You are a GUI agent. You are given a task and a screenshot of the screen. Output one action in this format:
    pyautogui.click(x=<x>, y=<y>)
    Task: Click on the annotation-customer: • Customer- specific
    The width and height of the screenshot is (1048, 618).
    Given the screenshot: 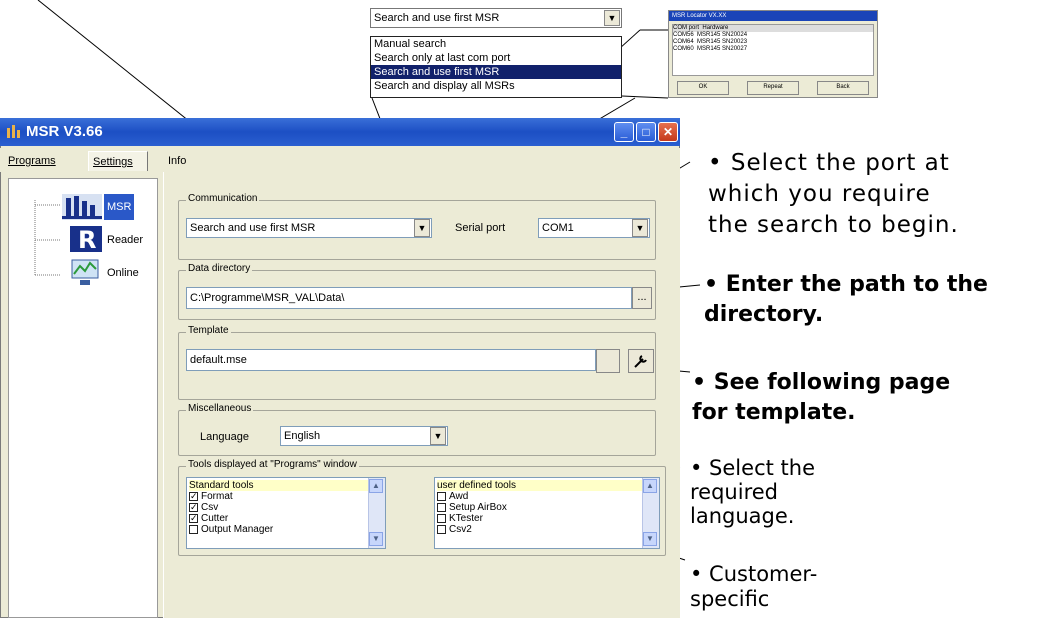 What is the action you would take?
    pyautogui.click(x=754, y=586)
    